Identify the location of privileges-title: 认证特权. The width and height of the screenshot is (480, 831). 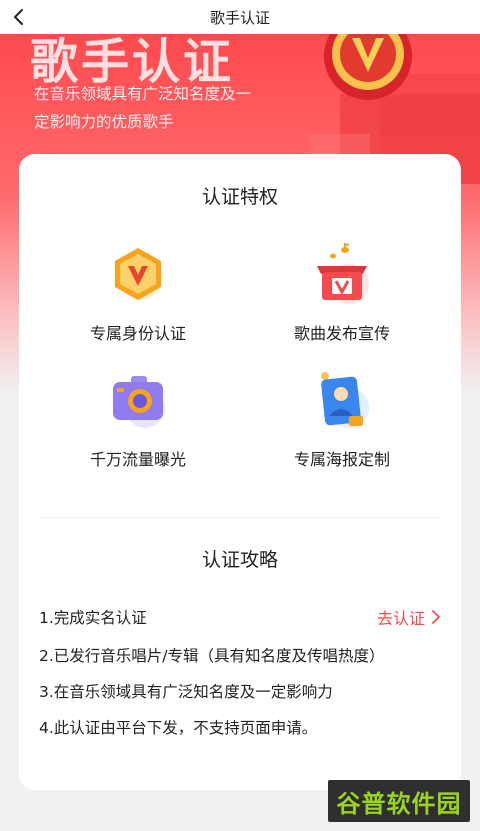
(239, 197).